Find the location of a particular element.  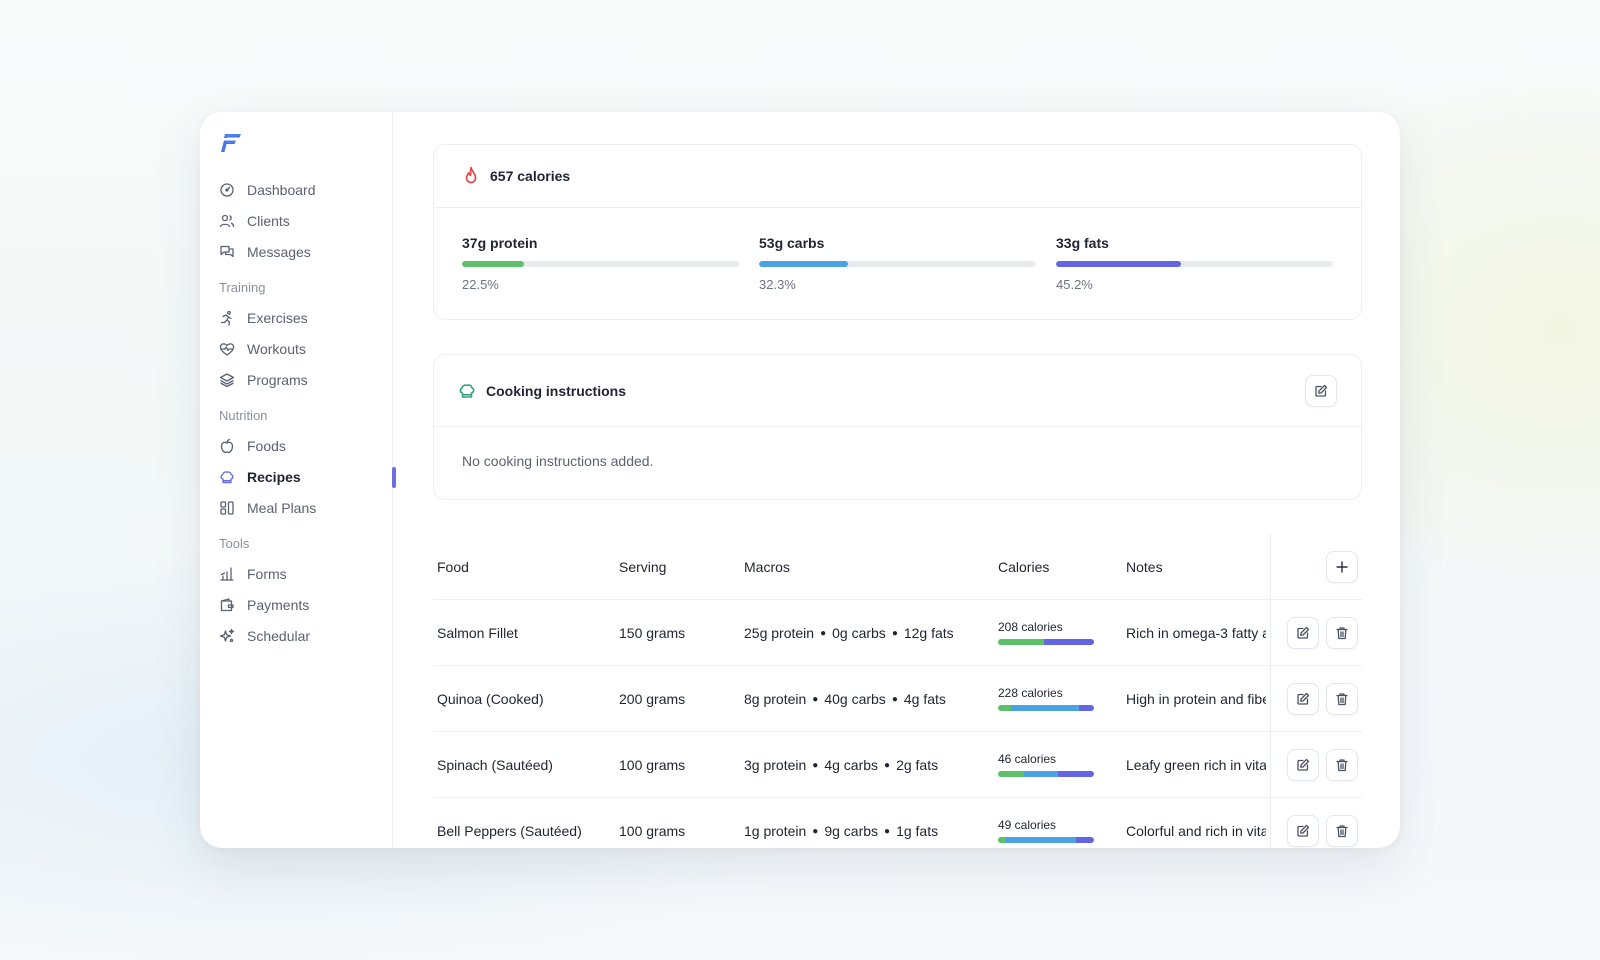

calories-value: 46 calories is located at coordinates (1027, 759).